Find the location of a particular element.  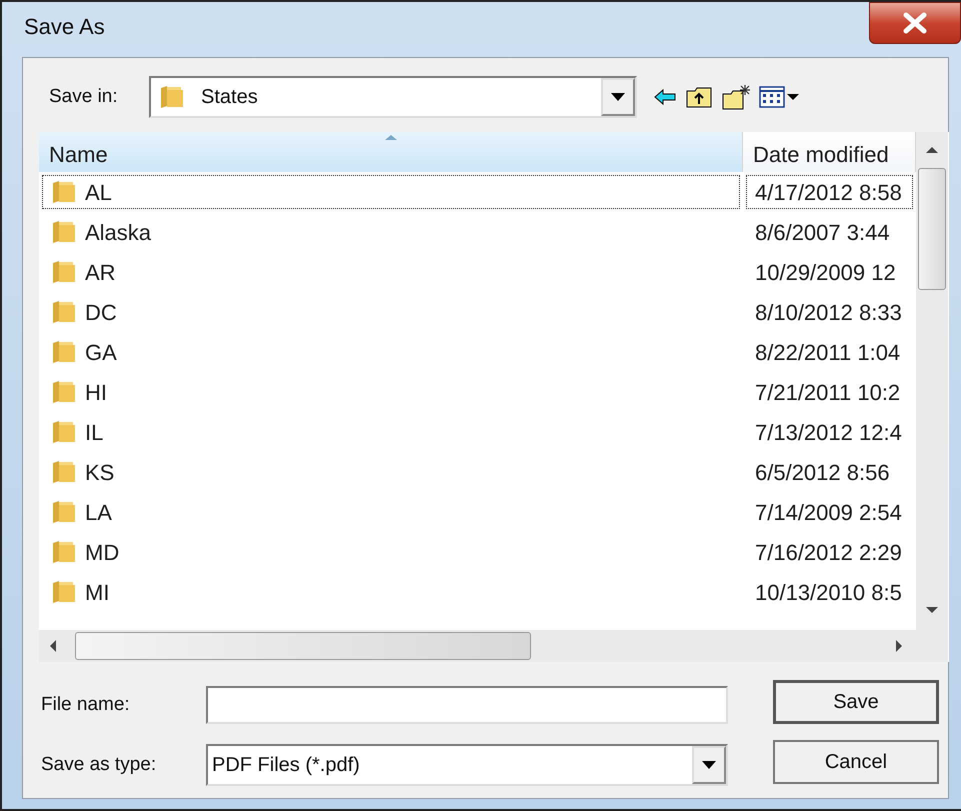

date-cell-text: 7/13/2012 12:4 is located at coordinates (828, 432).